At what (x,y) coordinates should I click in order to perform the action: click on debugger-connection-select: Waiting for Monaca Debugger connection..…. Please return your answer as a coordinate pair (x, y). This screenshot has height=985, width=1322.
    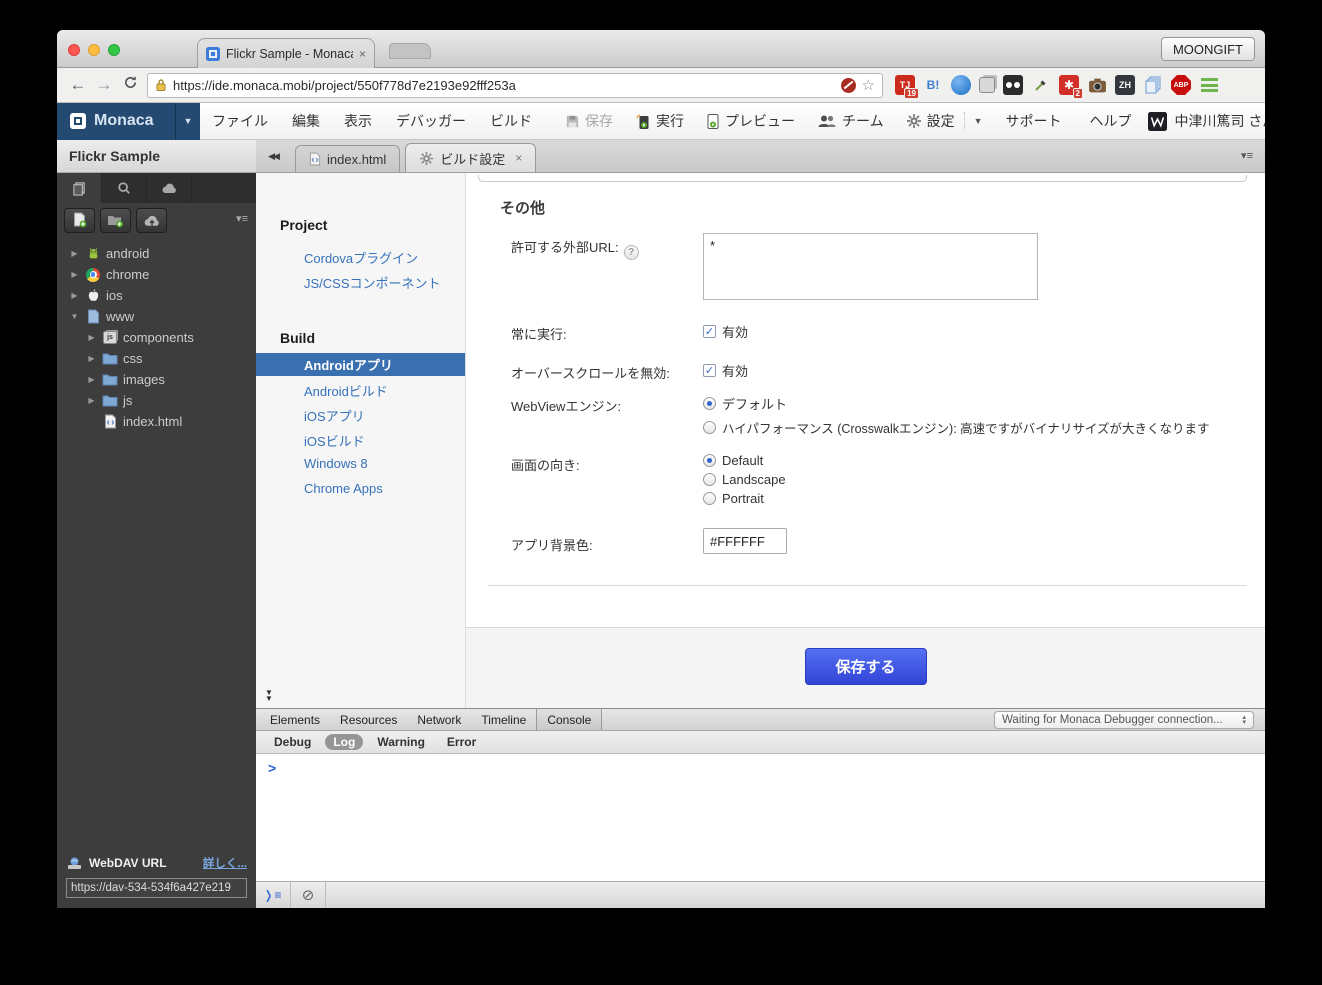
    Looking at the image, I should click on (1124, 720).